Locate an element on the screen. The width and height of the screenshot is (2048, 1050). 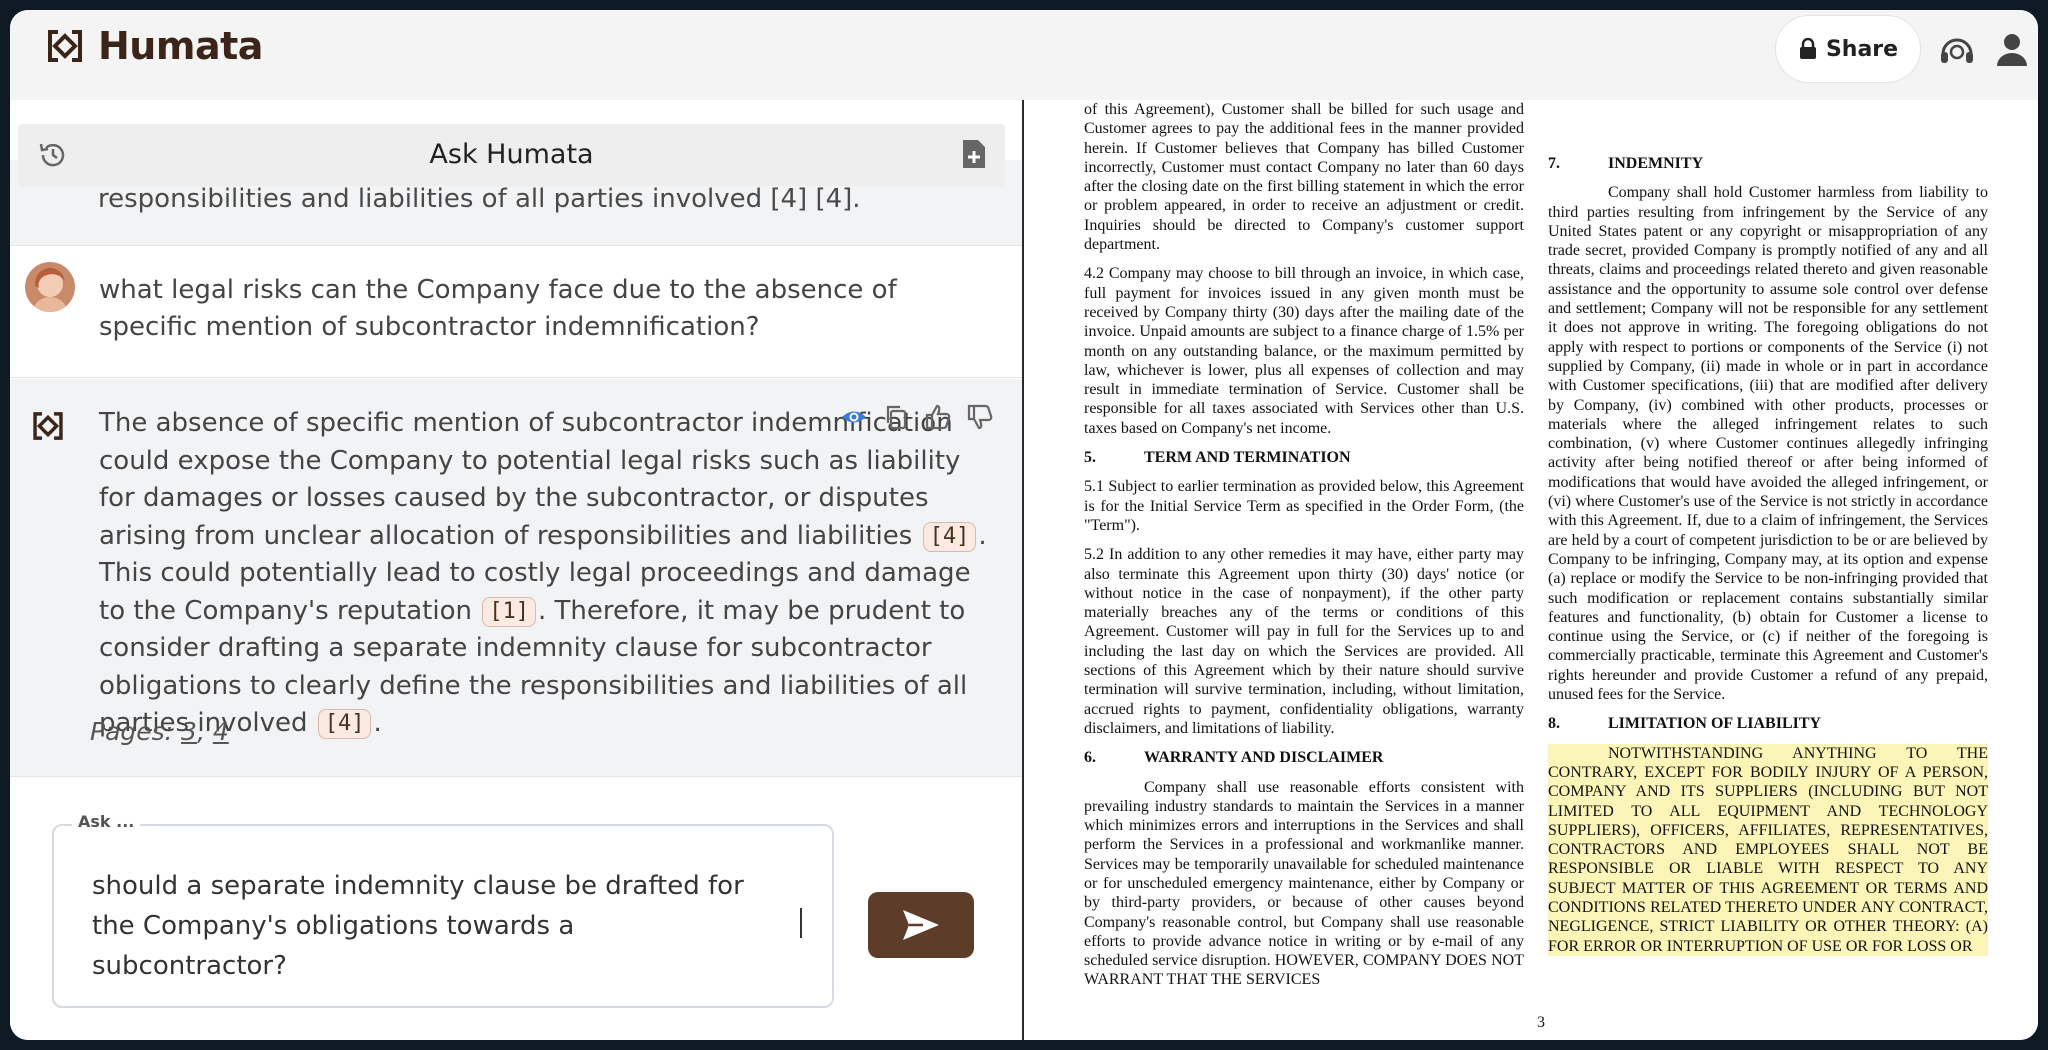
avatar is located at coordinates (50, 287).